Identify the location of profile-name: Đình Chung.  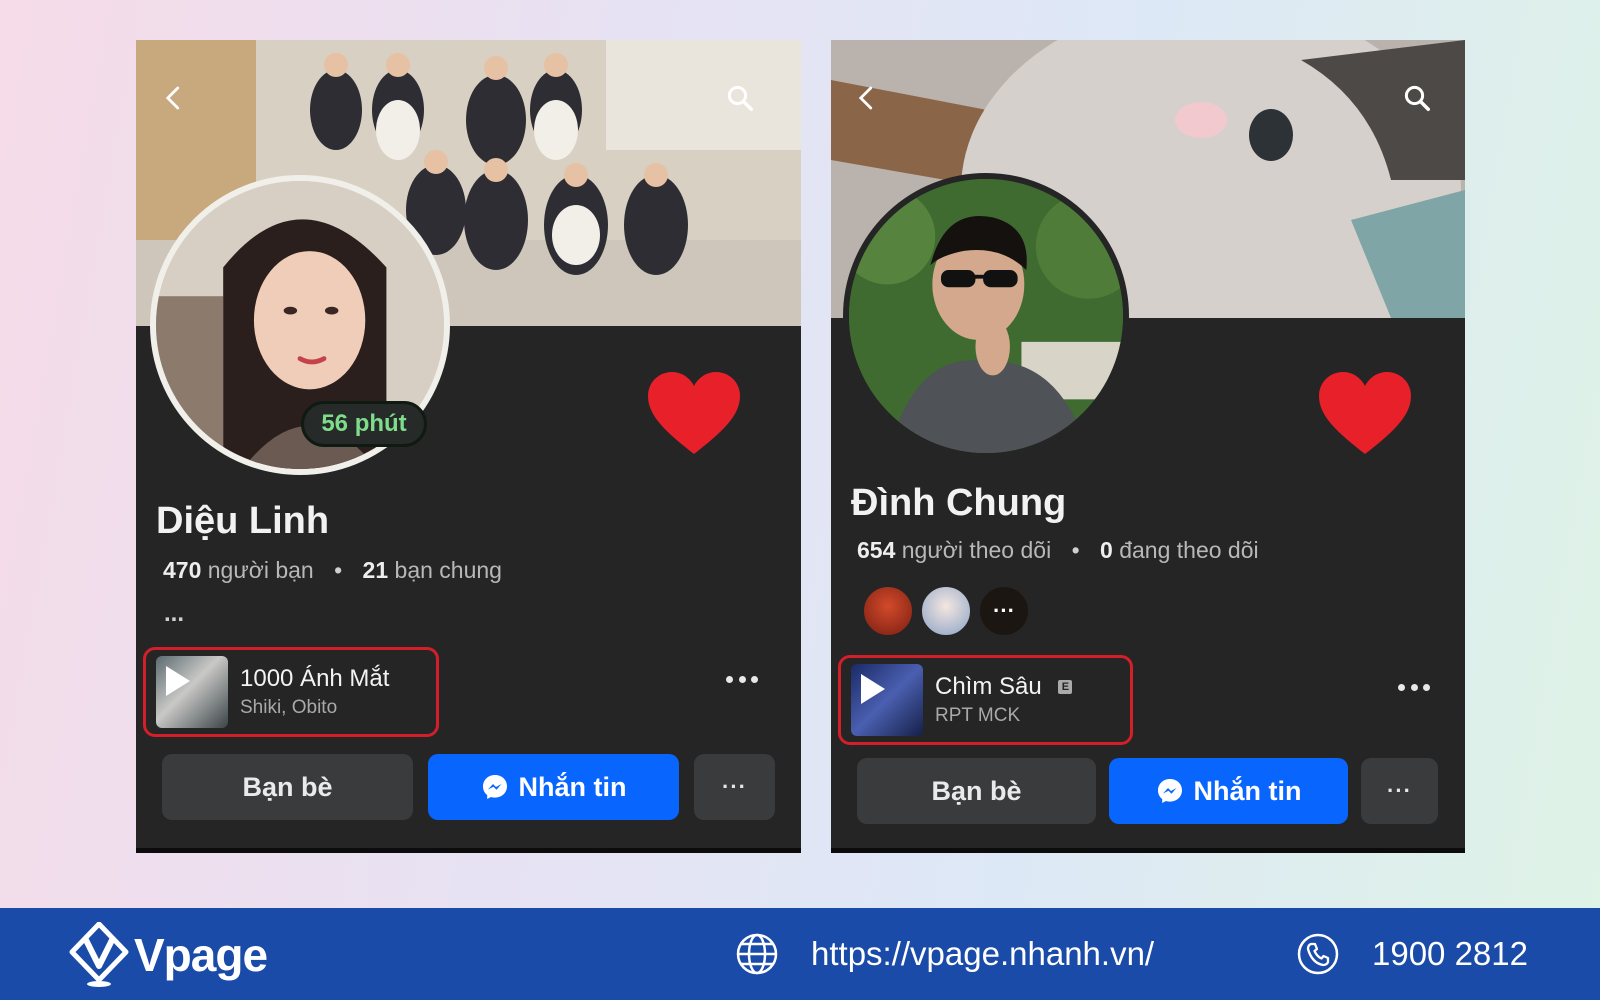
(959, 503).